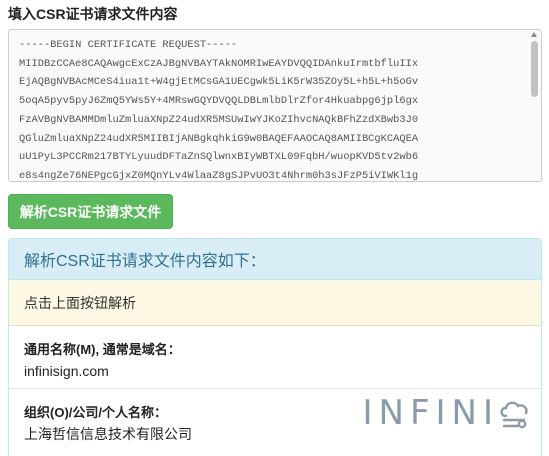 Image resolution: width=549 pixels, height=456 pixels. Describe the element at coordinates (534, 69) in the screenshot. I see `scroll-thumb` at that location.